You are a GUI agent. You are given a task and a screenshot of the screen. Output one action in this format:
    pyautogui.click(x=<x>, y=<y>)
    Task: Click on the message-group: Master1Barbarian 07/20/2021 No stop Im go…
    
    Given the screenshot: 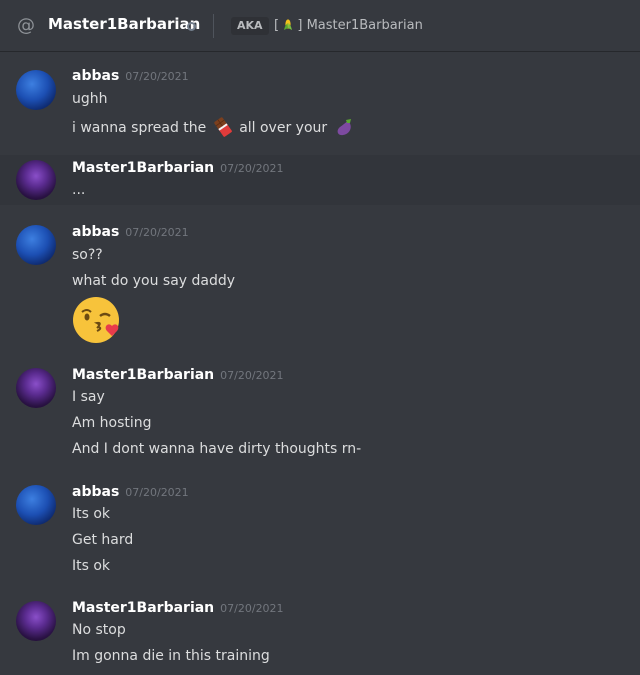 What is the action you would take?
    pyautogui.click(x=320, y=633)
    